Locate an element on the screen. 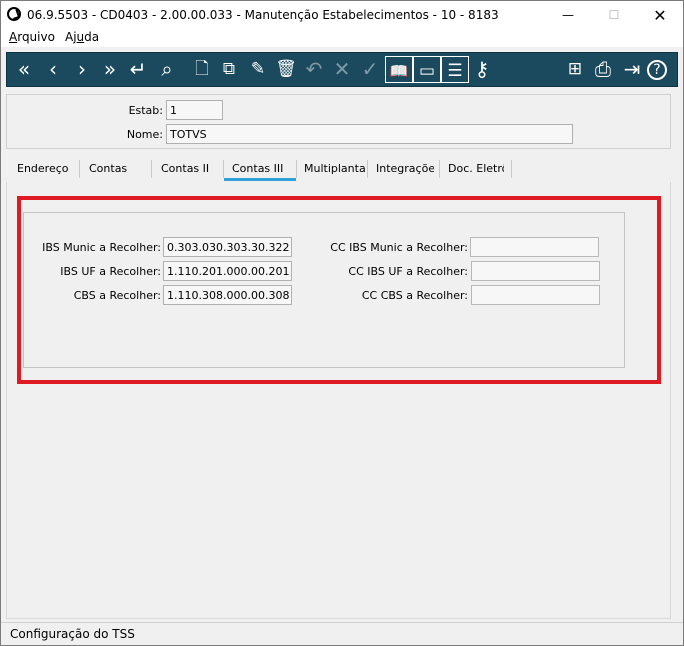 The width and height of the screenshot is (684, 646). cc-ibs-munic-field is located at coordinates (534, 247).